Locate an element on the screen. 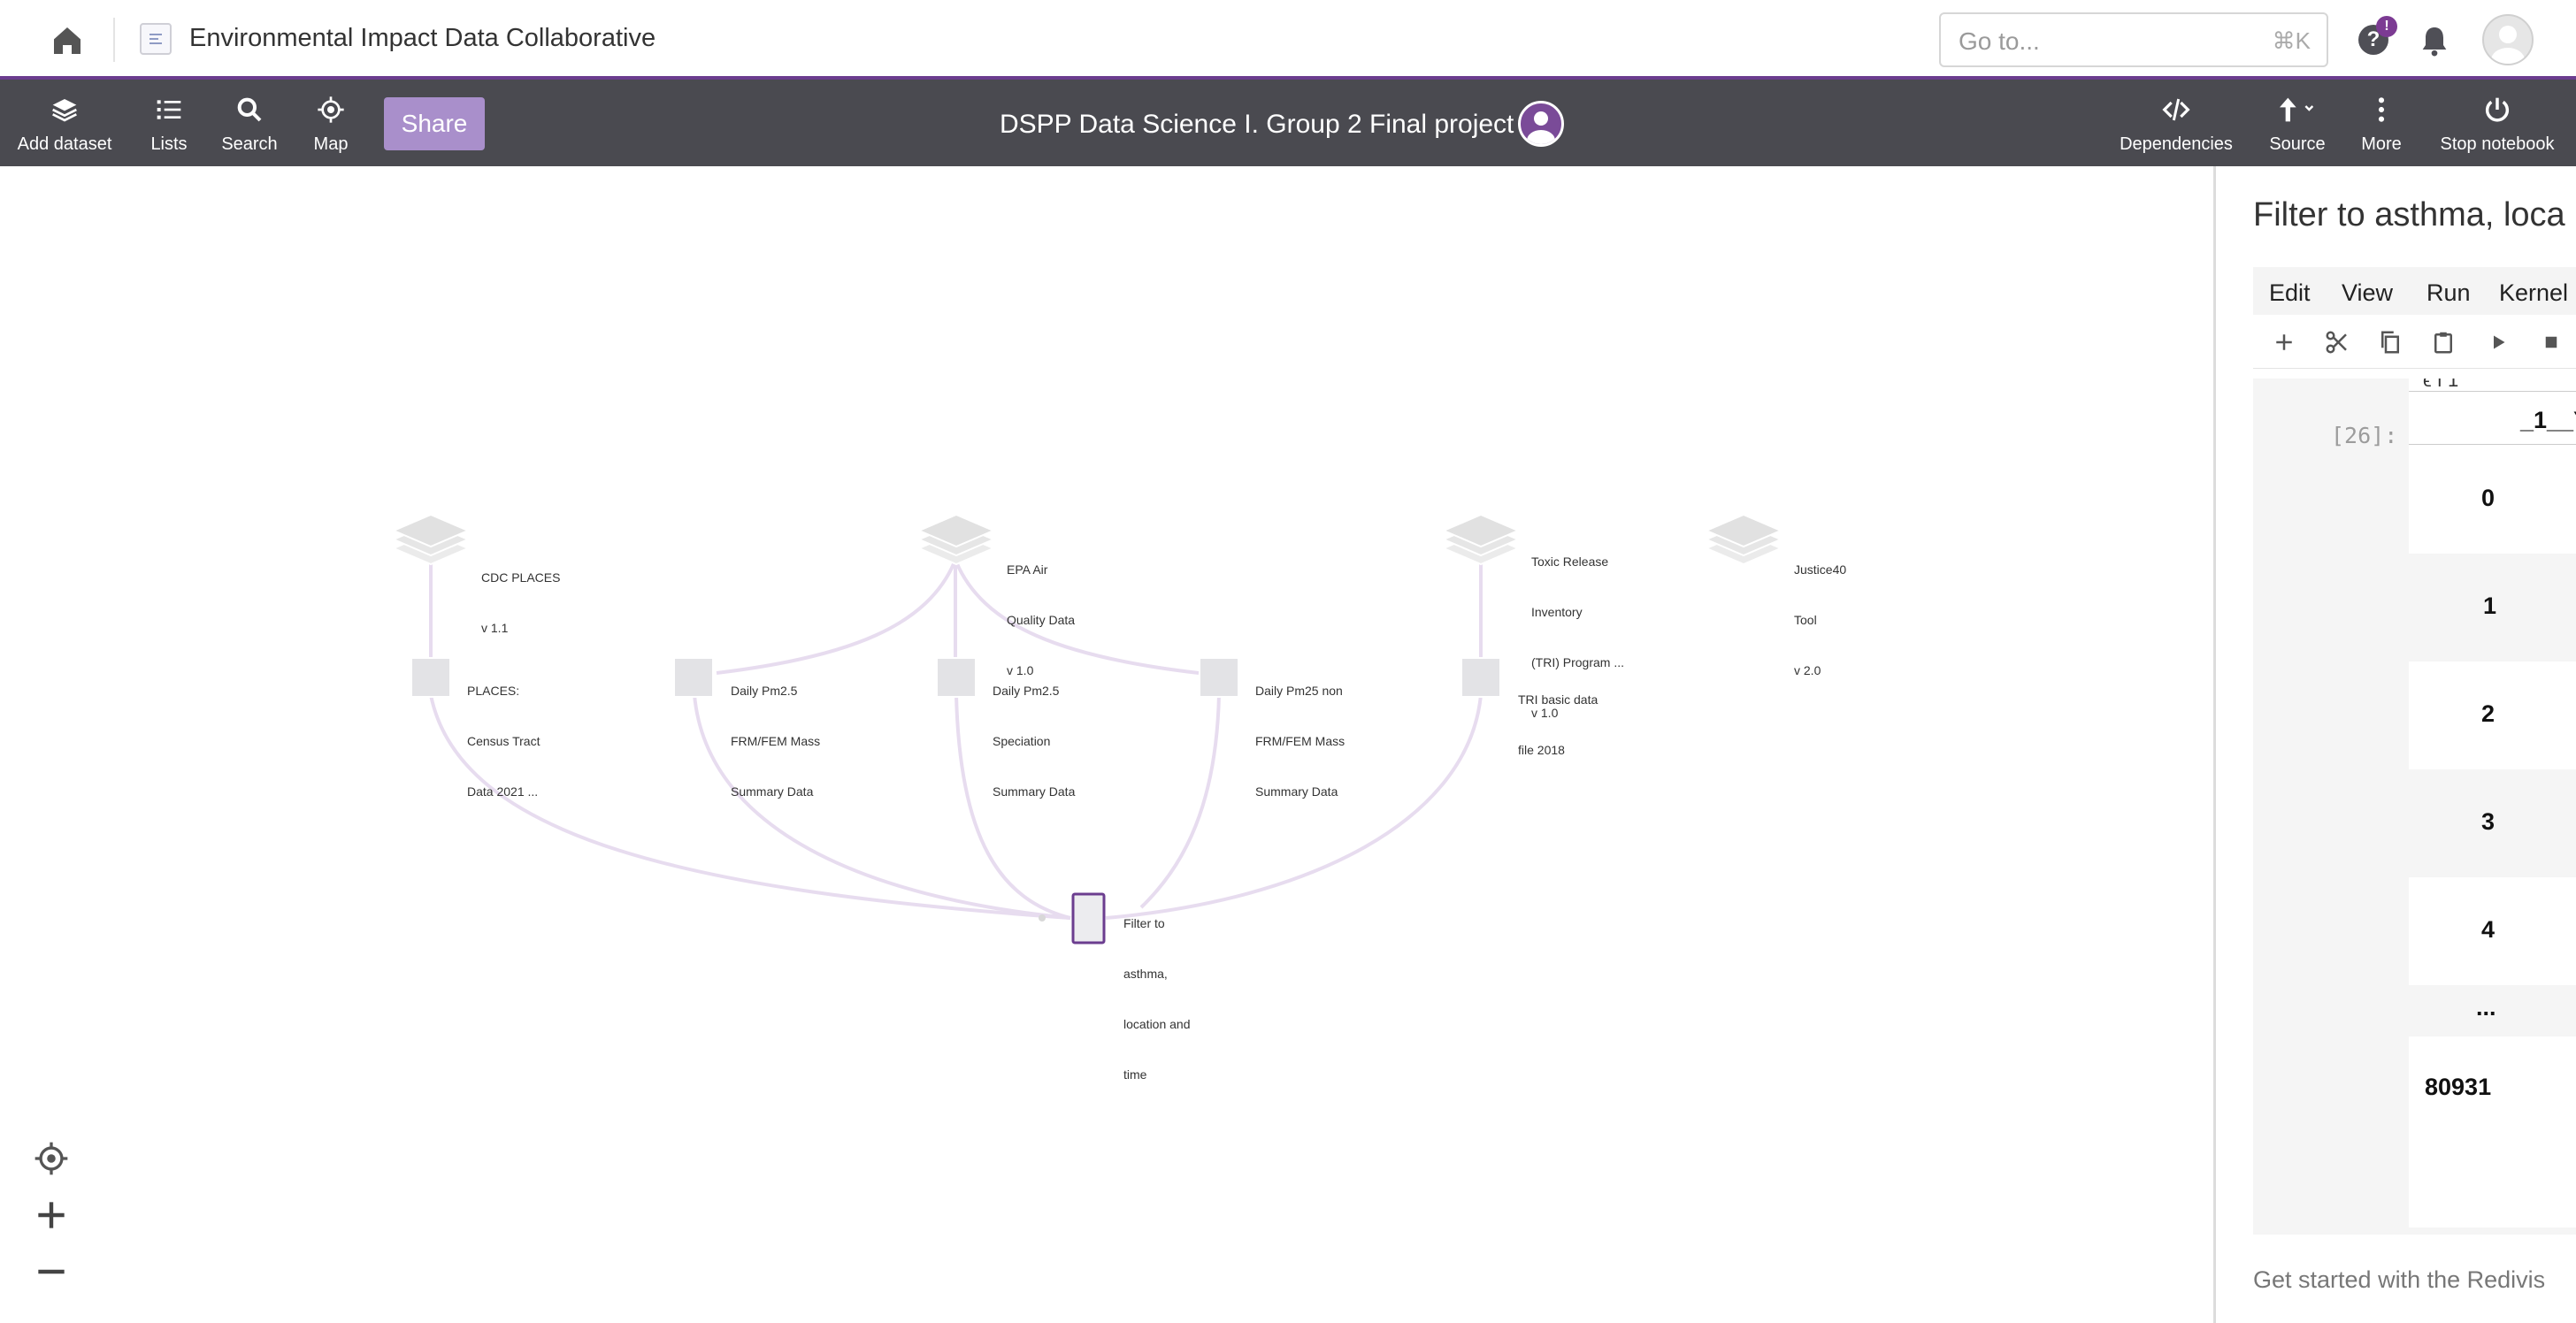 The height and width of the screenshot is (1323, 2576). table-label-pm25non: Daily Pm25 non FRM/FEM Mass Summary Data is located at coordinates (1300, 742).